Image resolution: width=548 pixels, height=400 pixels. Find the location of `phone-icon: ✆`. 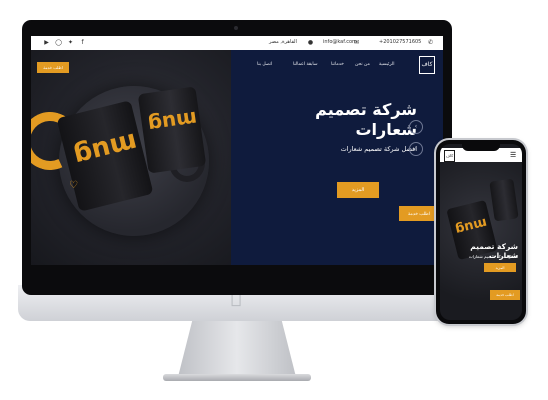

phone-icon: ✆ is located at coordinates (430, 42).